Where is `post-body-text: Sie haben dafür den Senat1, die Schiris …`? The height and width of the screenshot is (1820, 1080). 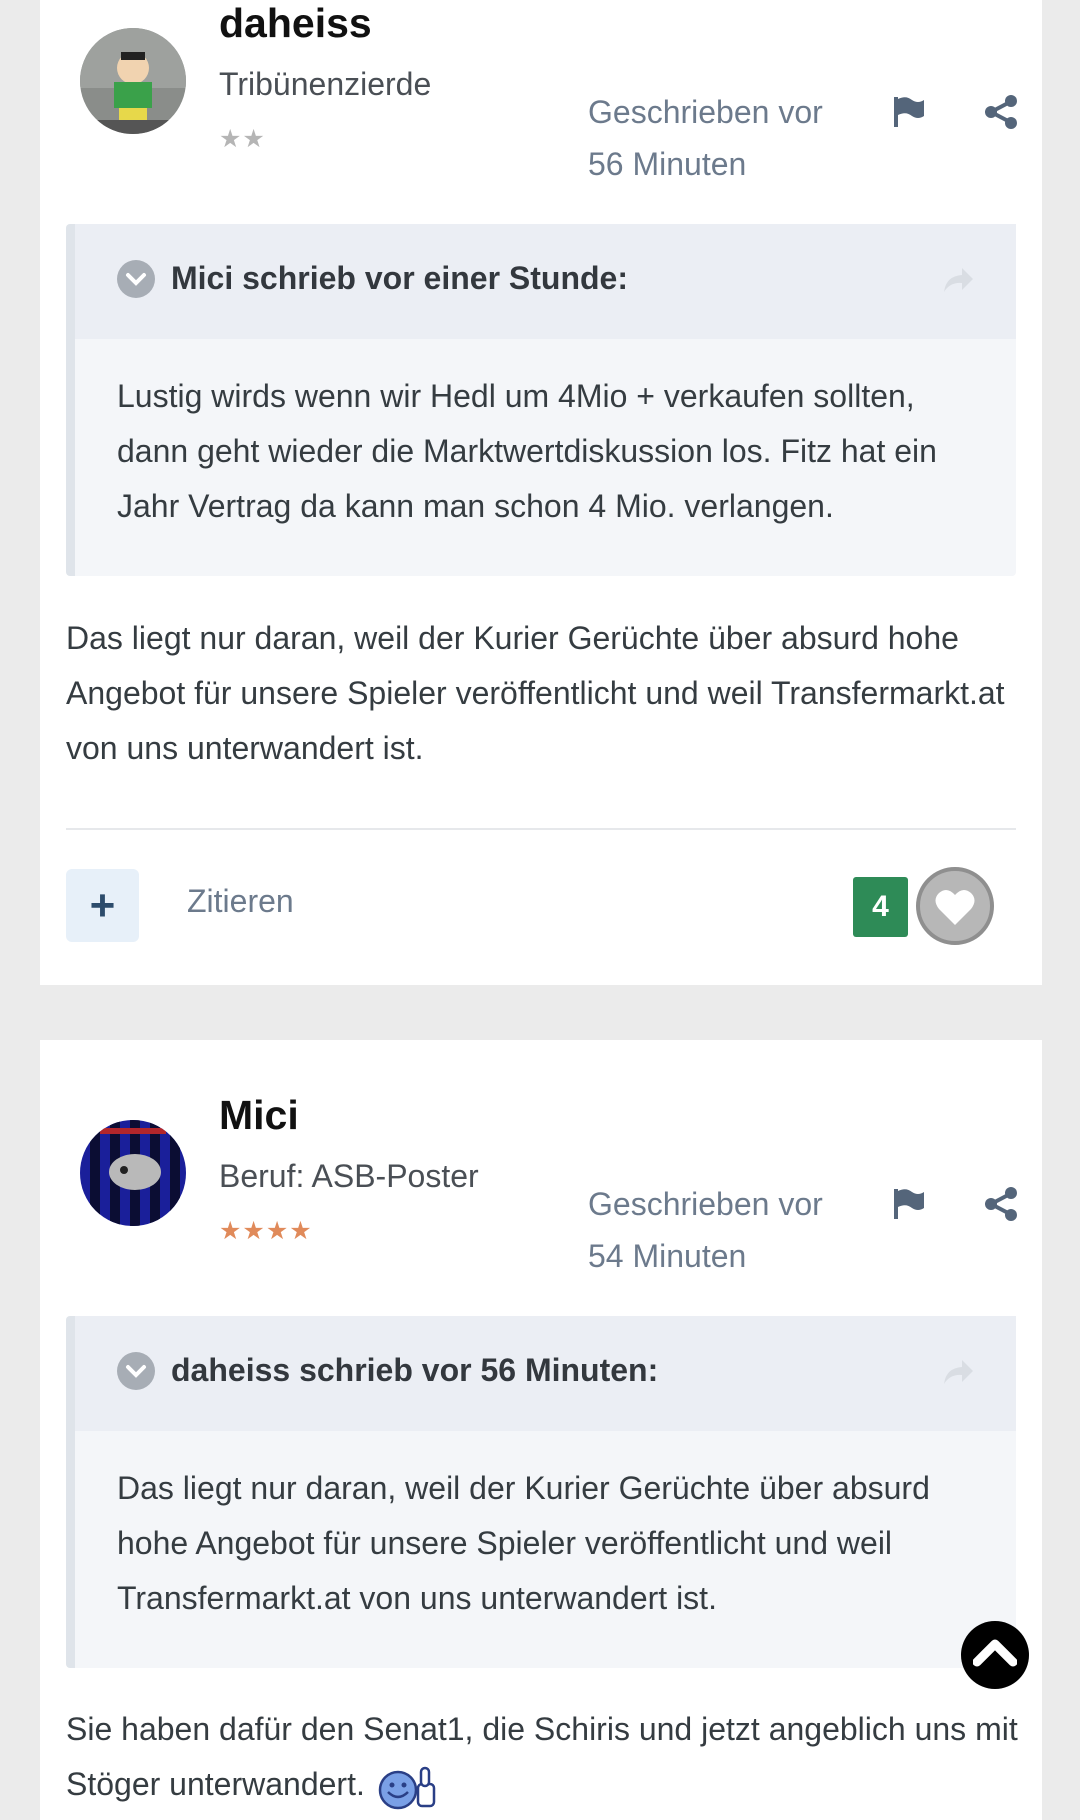 post-body-text: Sie haben dafür den Senat1, die Schiris … is located at coordinates (542, 1756).